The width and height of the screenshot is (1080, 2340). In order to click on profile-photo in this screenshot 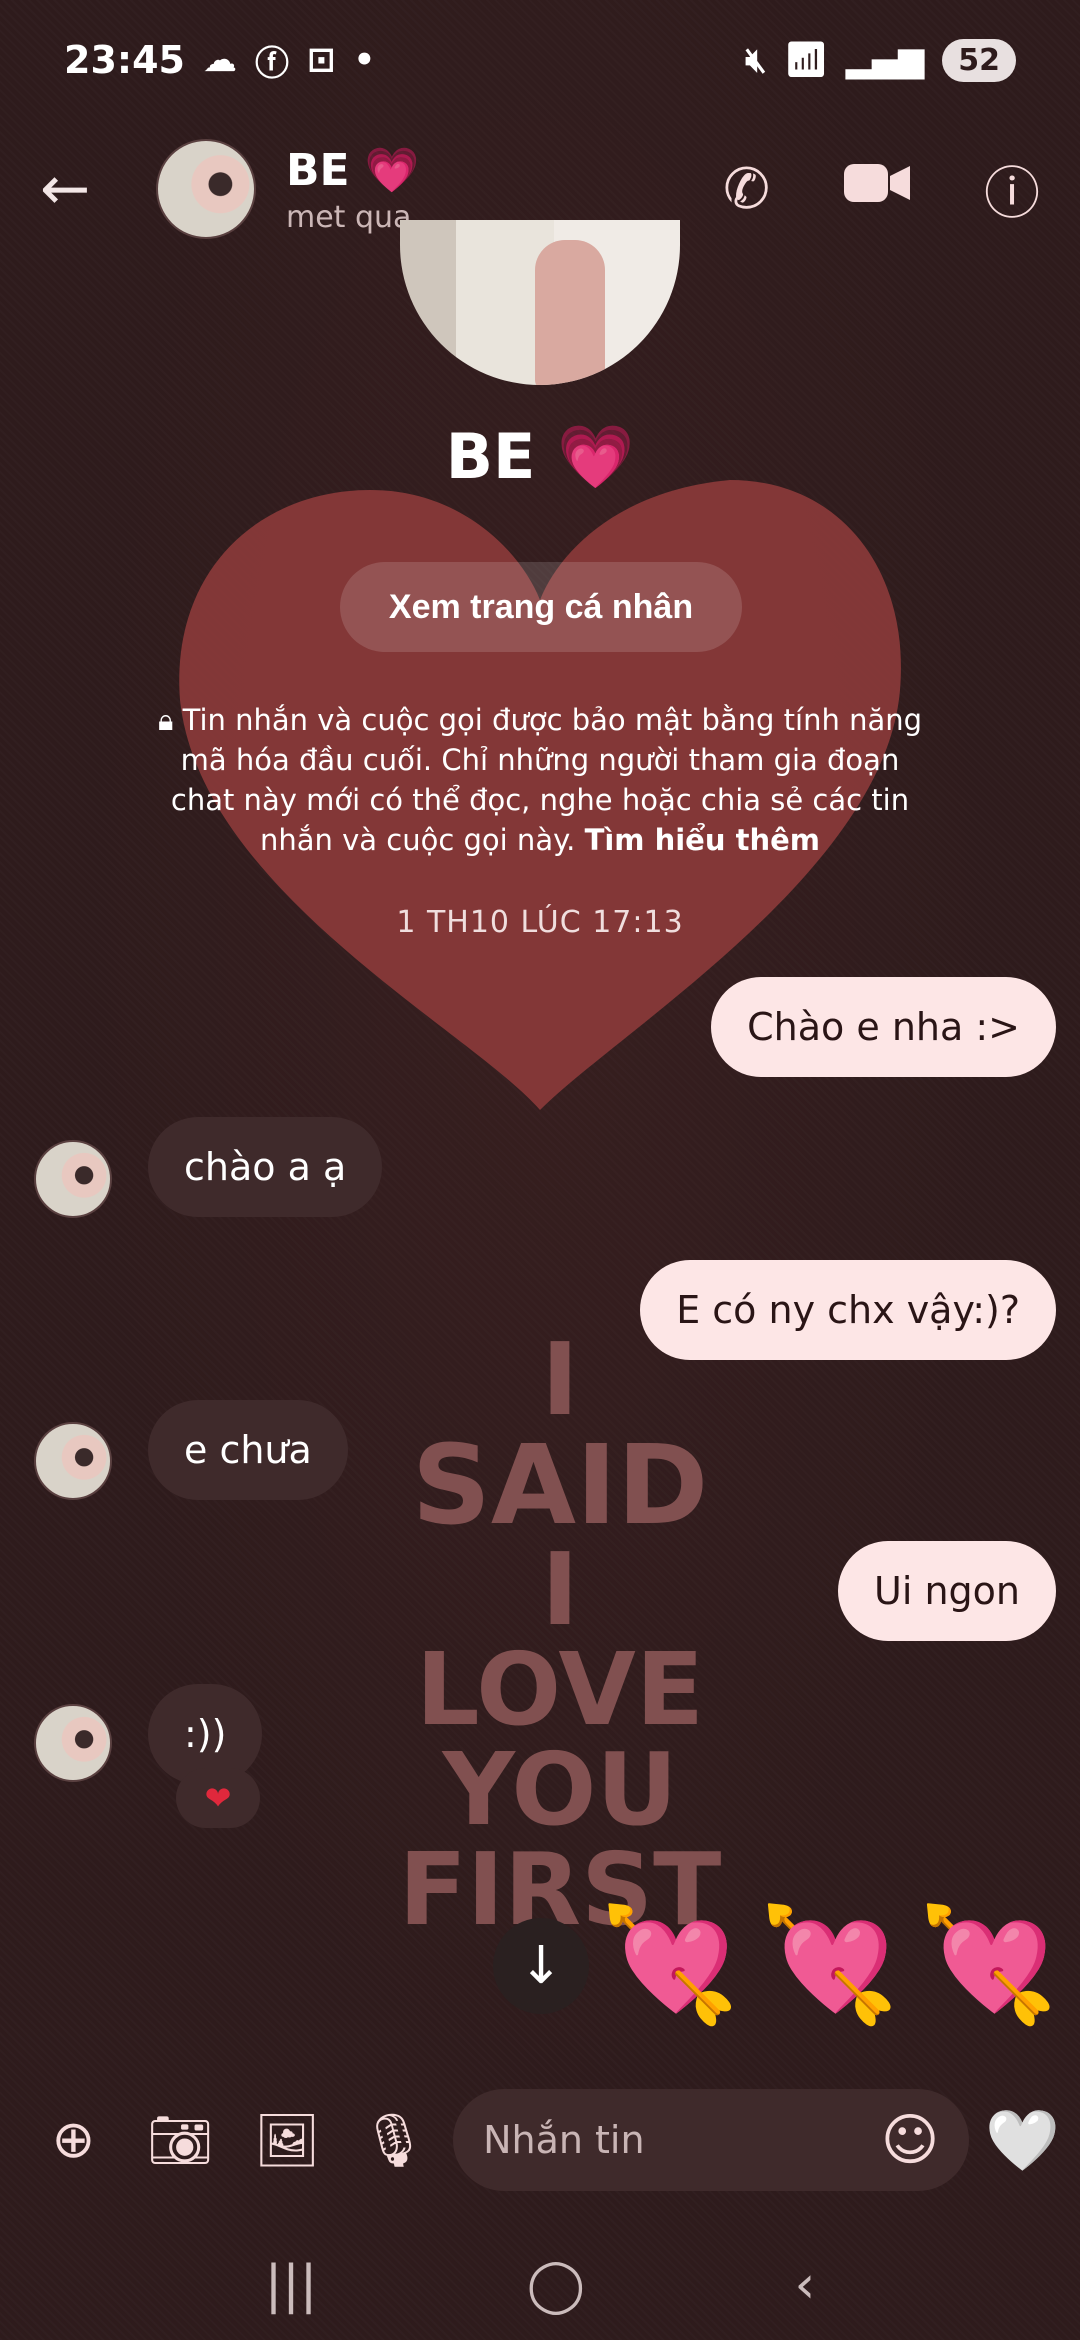, I will do `click(540, 302)`.